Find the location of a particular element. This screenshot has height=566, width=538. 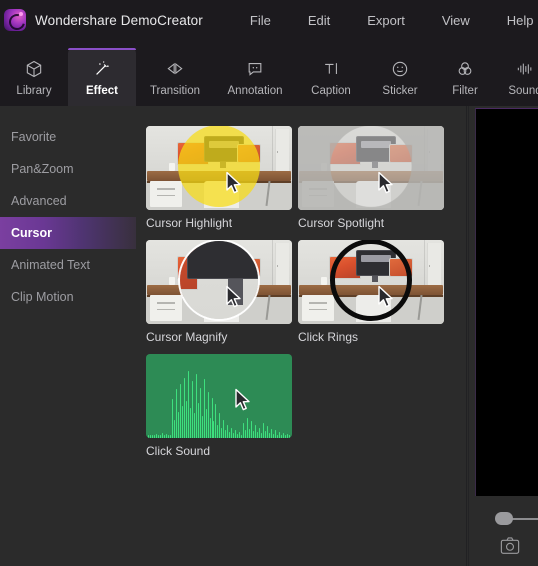

three-circles-icon is located at coordinates (465, 69).